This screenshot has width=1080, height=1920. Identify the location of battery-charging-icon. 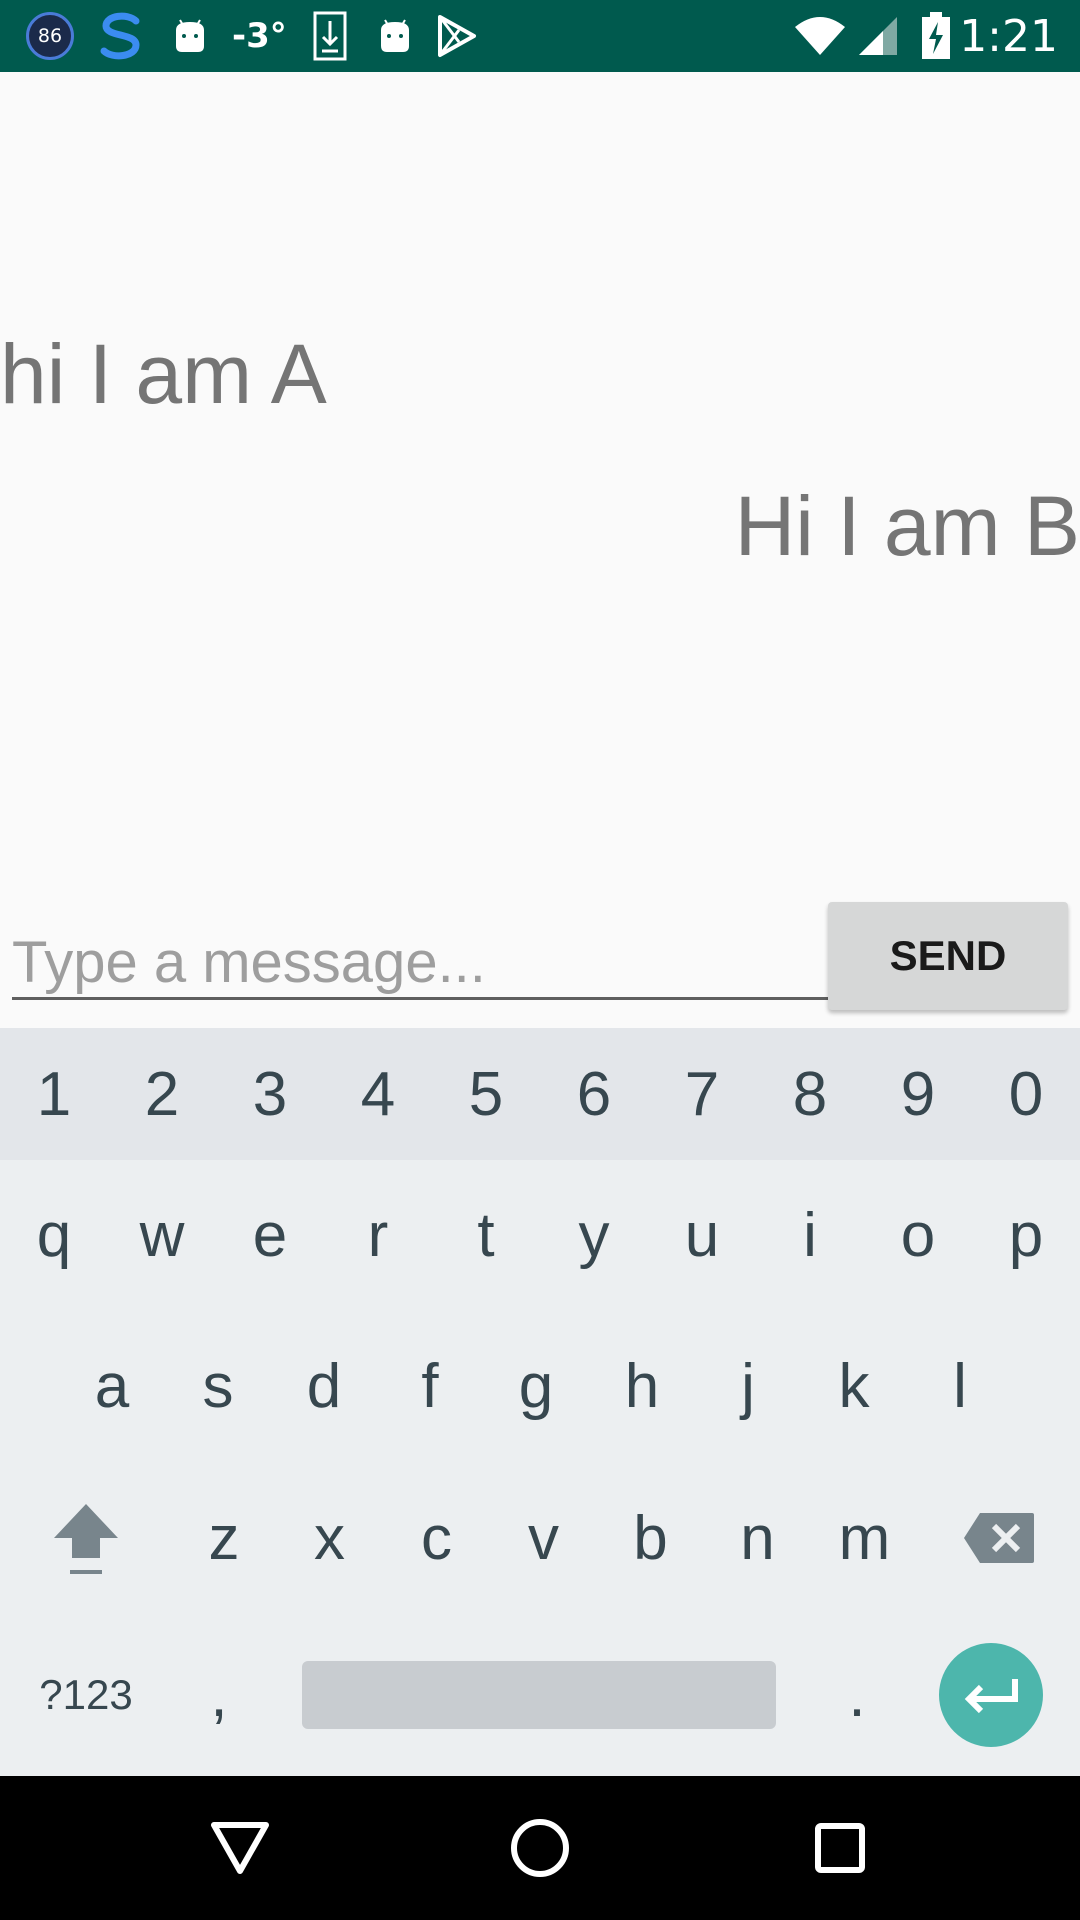
(936, 36).